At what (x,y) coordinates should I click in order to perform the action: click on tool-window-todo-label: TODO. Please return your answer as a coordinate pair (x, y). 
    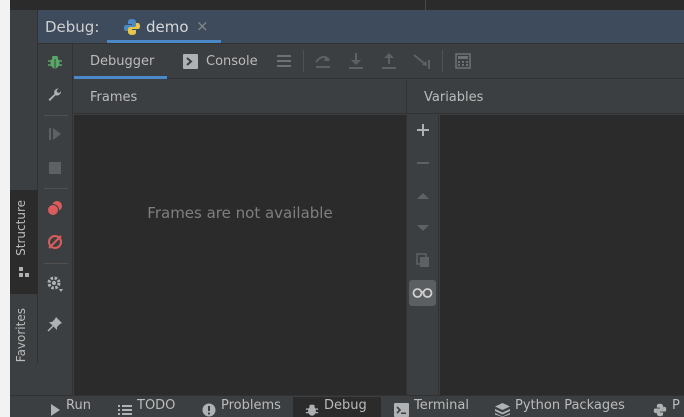
    Looking at the image, I should click on (156, 405).